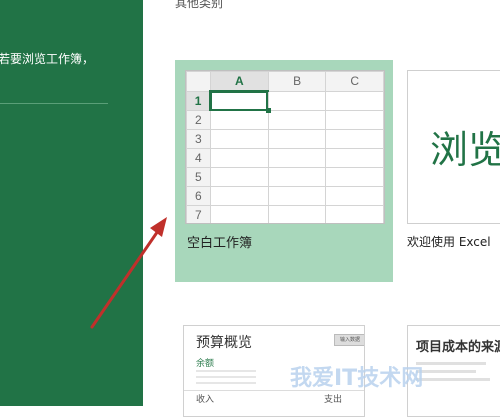 This screenshot has width=500, height=417. I want to click on arrow-annotation-icon, so click(128, 273).